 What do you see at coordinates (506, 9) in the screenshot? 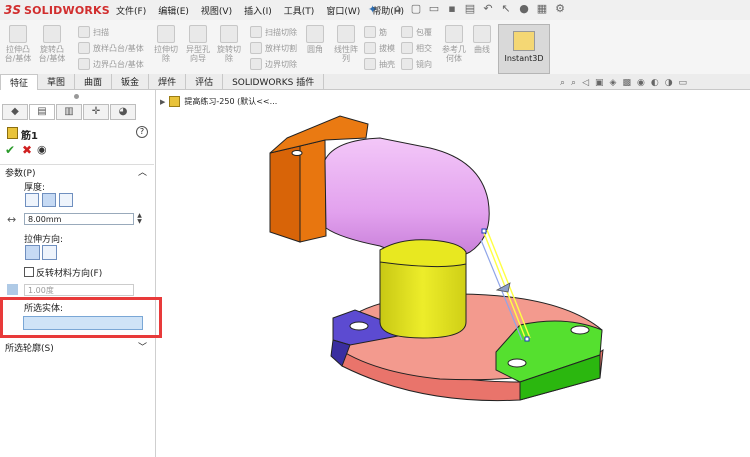
I see `select-icon: ↖` at bounding box center [506, 9].